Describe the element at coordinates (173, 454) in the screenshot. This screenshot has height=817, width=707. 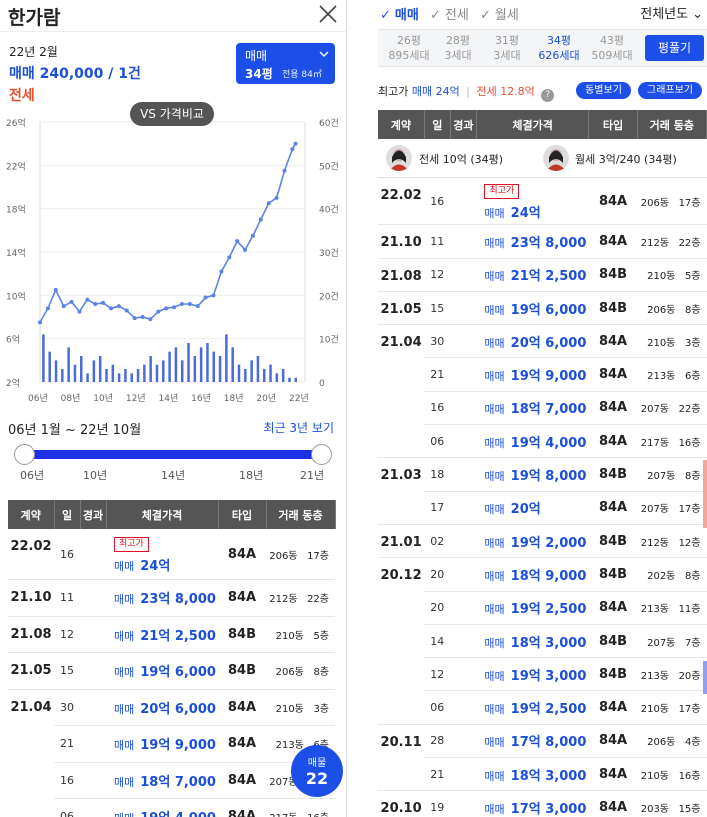
I see `period-slider-track` at that location.